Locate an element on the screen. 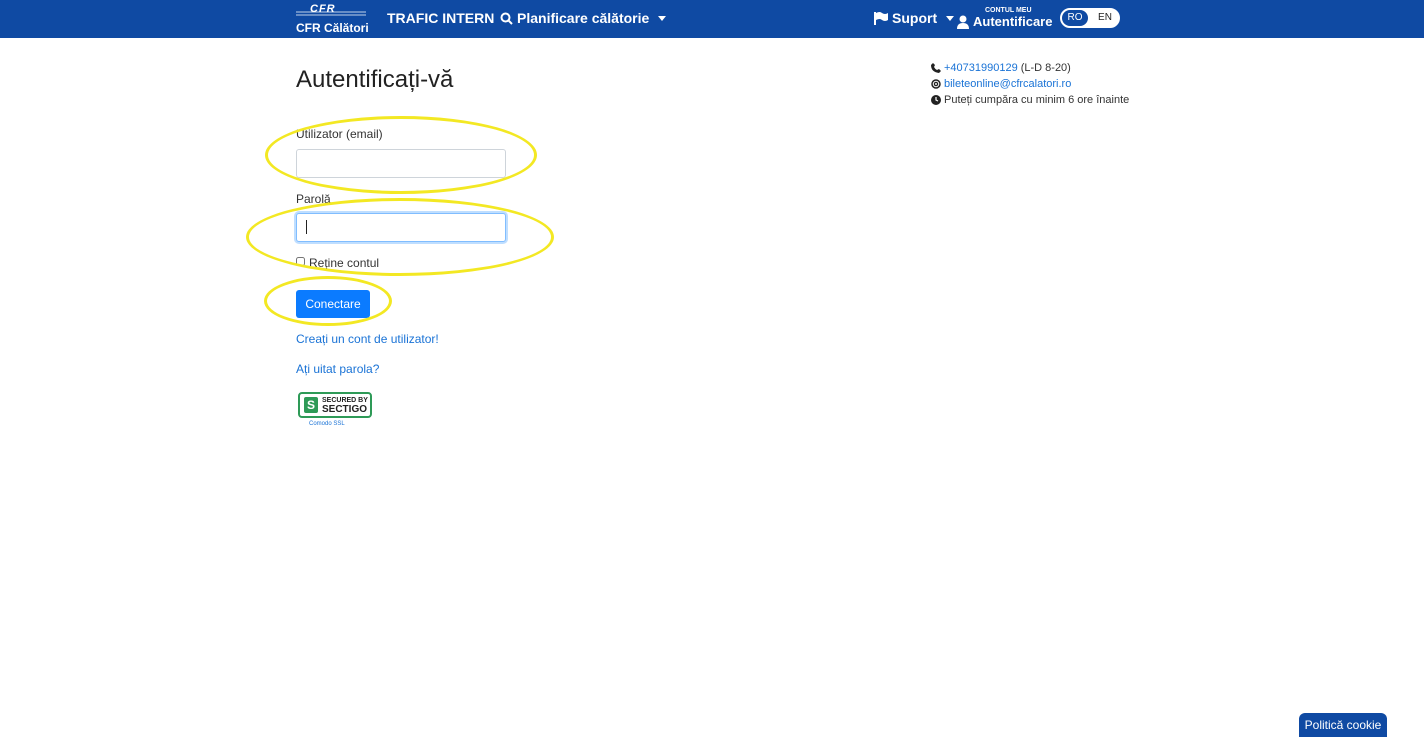  remember-checkbox is located at coordinates (300, 261).